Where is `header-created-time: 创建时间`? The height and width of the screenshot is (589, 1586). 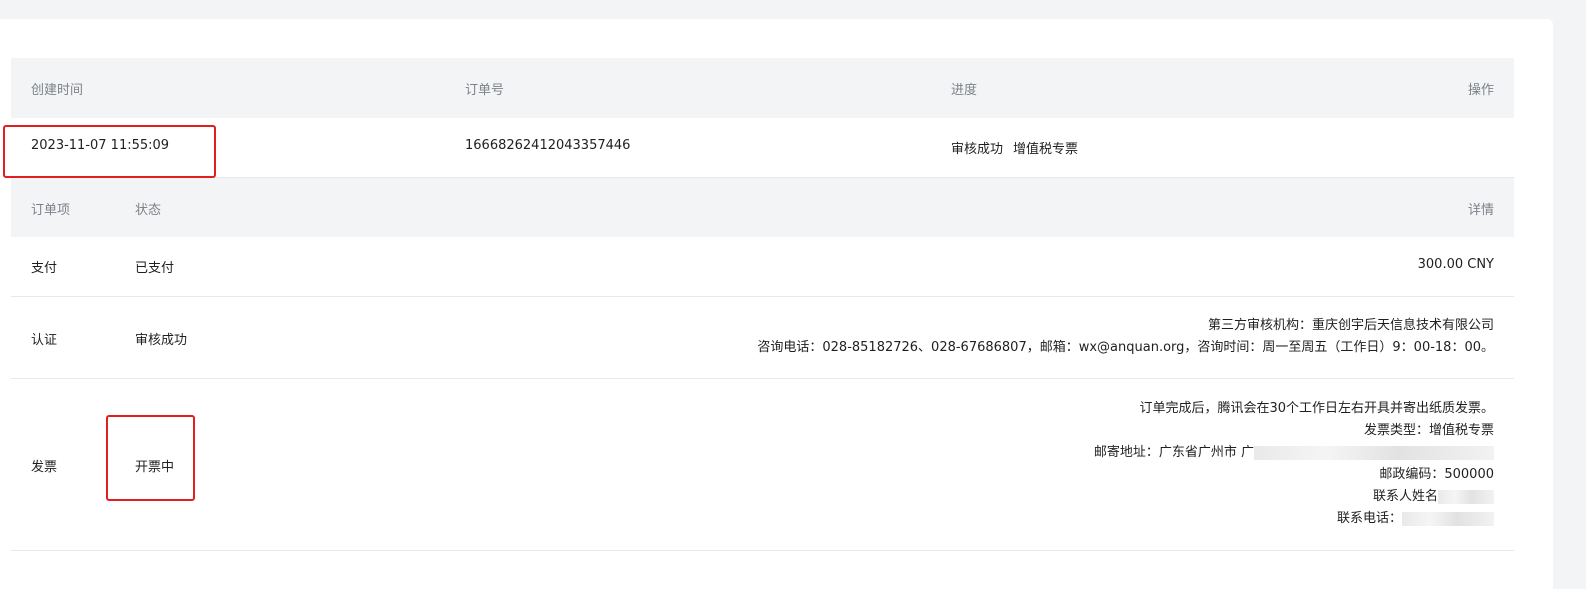 header-created-time: 创建时间 is located at coordinates (57, 90).